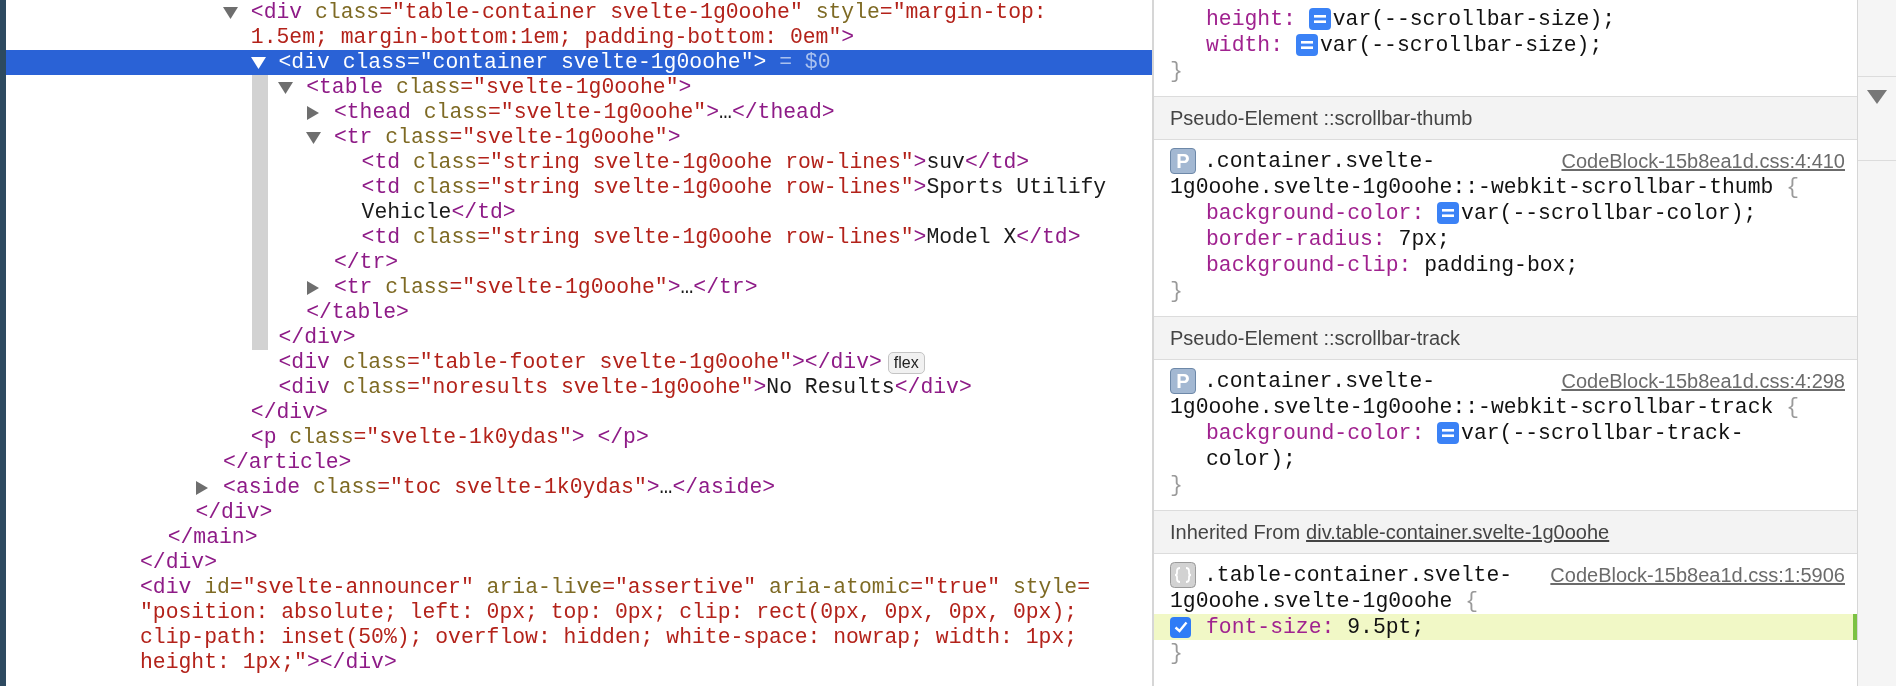 This screenshot has width=1896, height=686. I want to click on dom-node-text: <thead class="svelte-1g0oohe">…</thead>, so click(584, 112).